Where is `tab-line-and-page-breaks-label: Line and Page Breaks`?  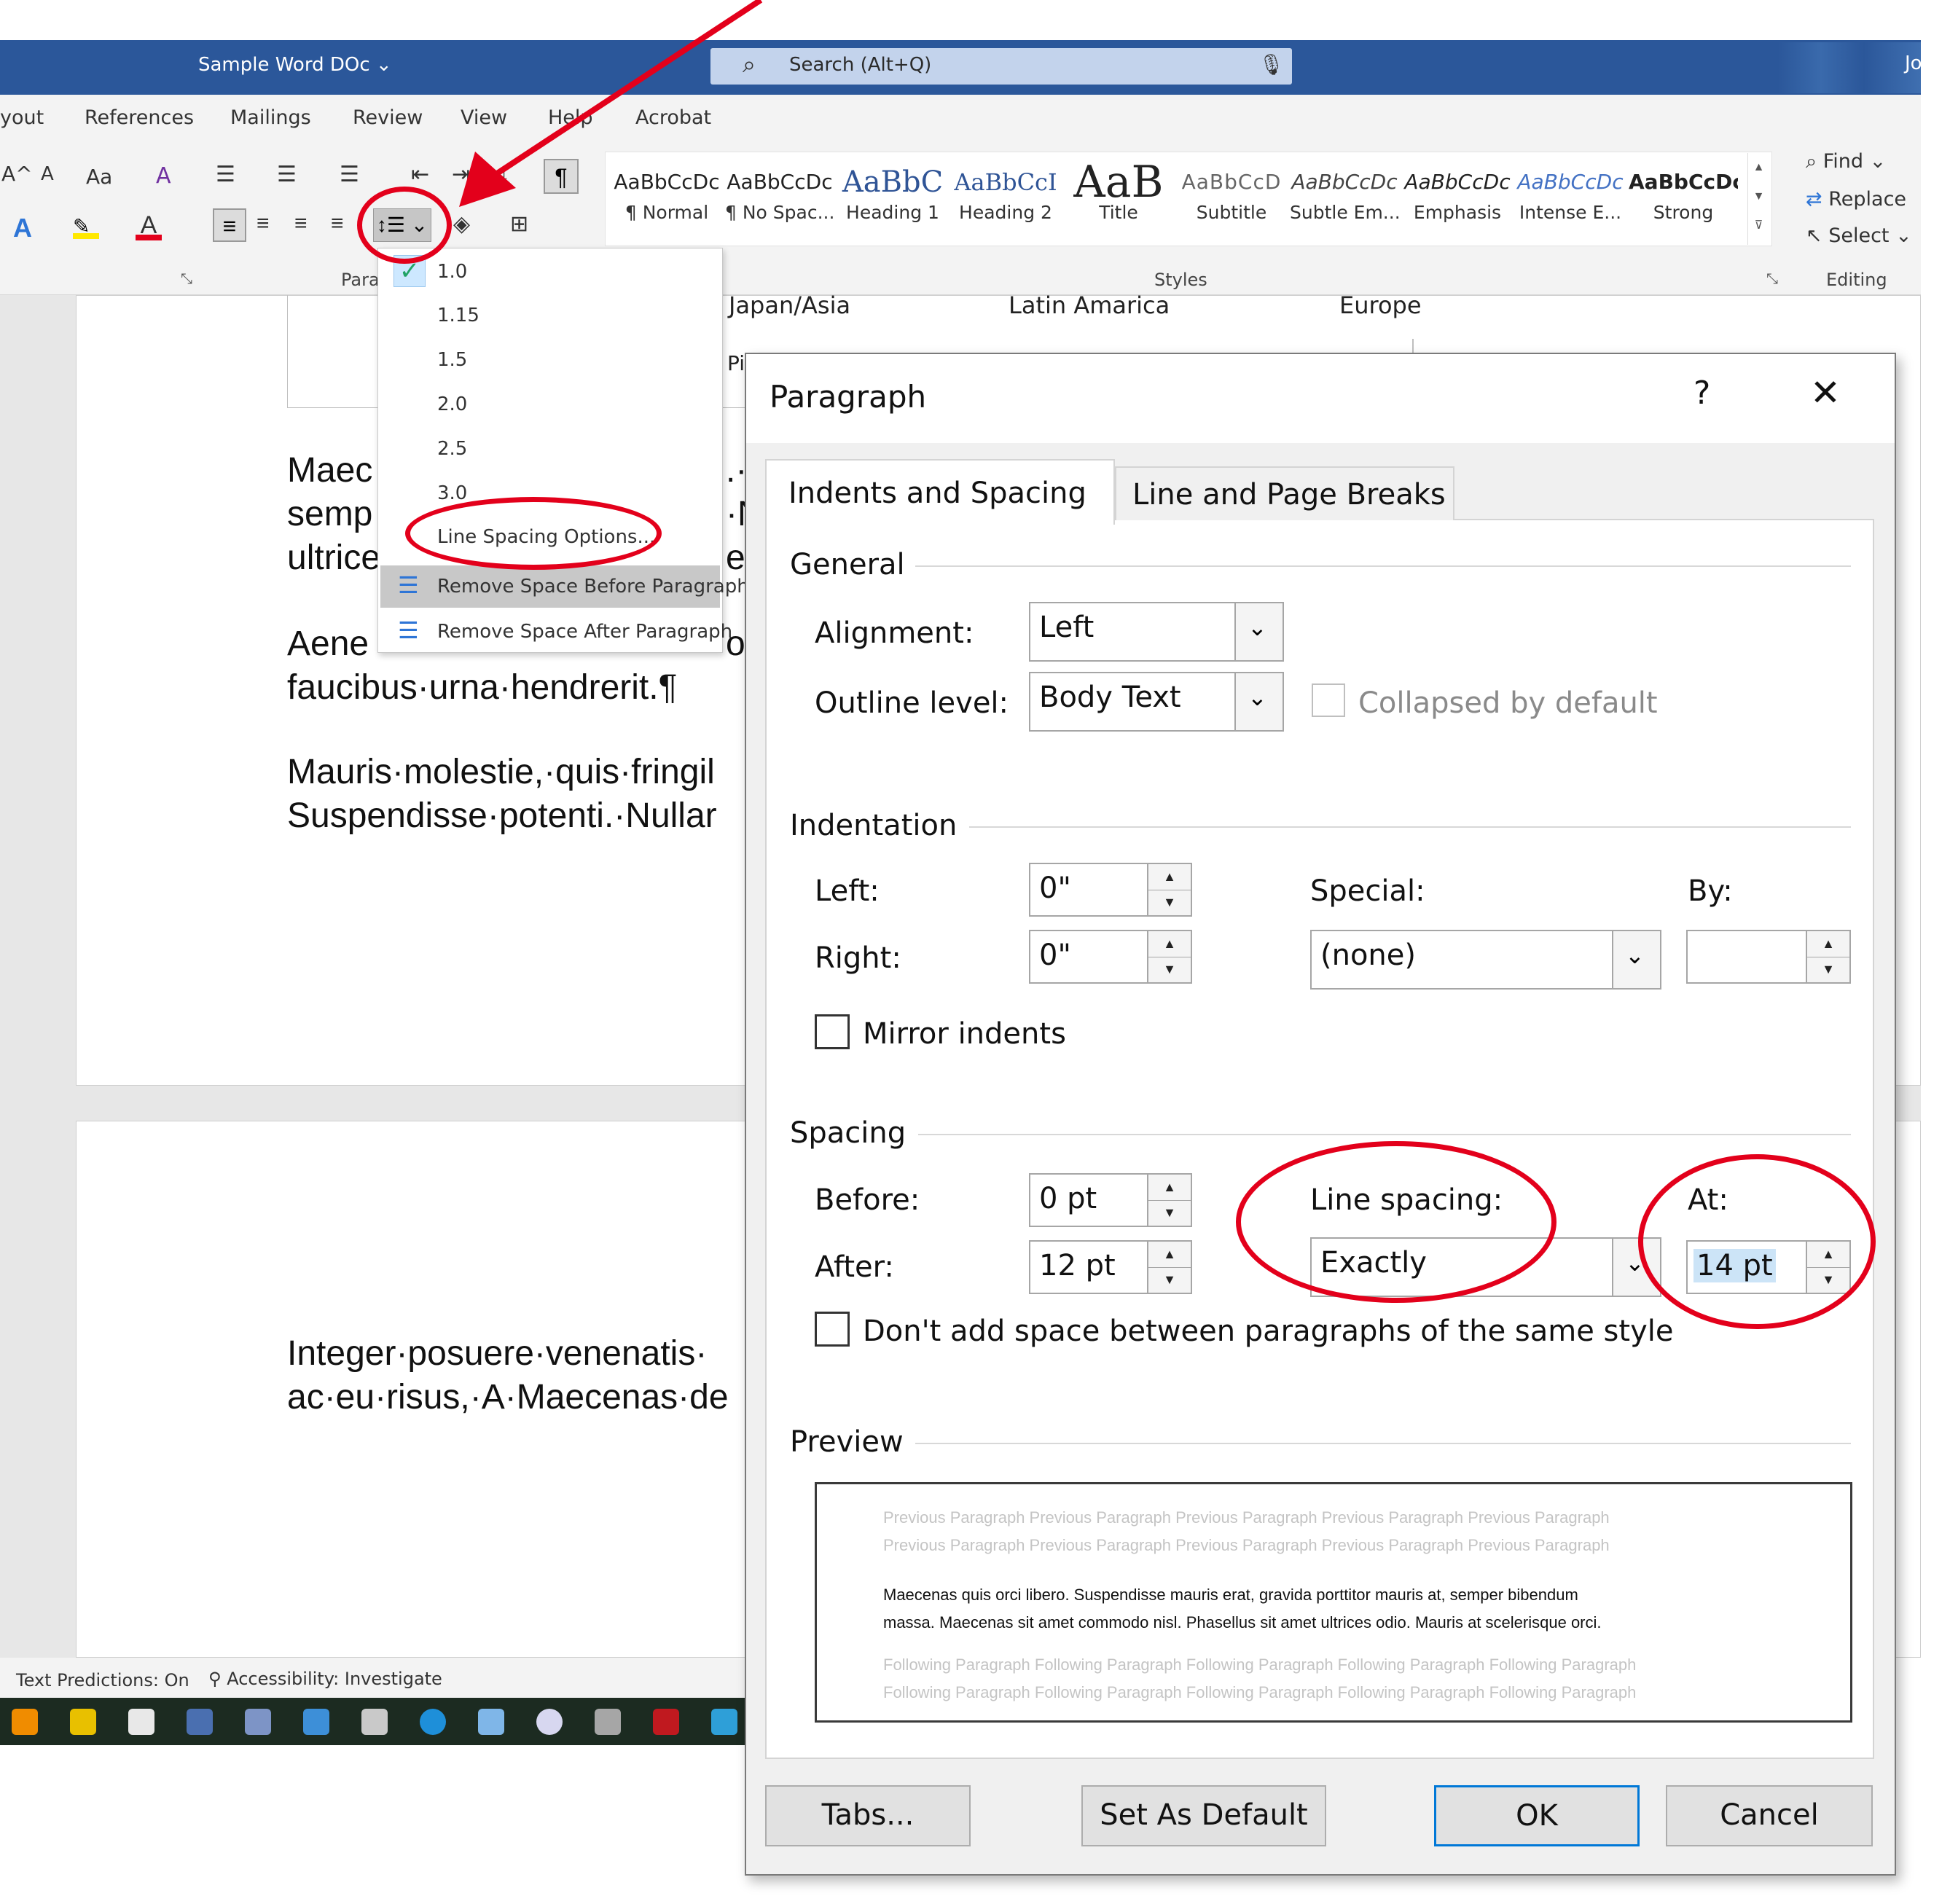
tab-line-and-page-breaks-label: Line and Page Breaks is located at coordinates (1289, 495).